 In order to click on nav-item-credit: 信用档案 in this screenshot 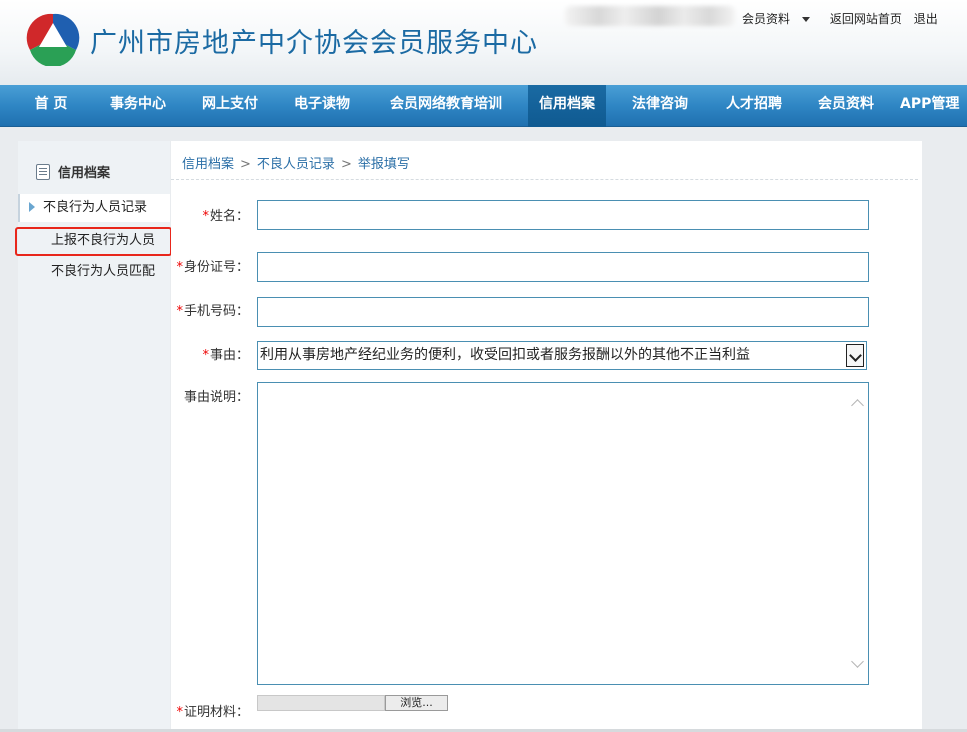, I will do `click(567, 106)`.